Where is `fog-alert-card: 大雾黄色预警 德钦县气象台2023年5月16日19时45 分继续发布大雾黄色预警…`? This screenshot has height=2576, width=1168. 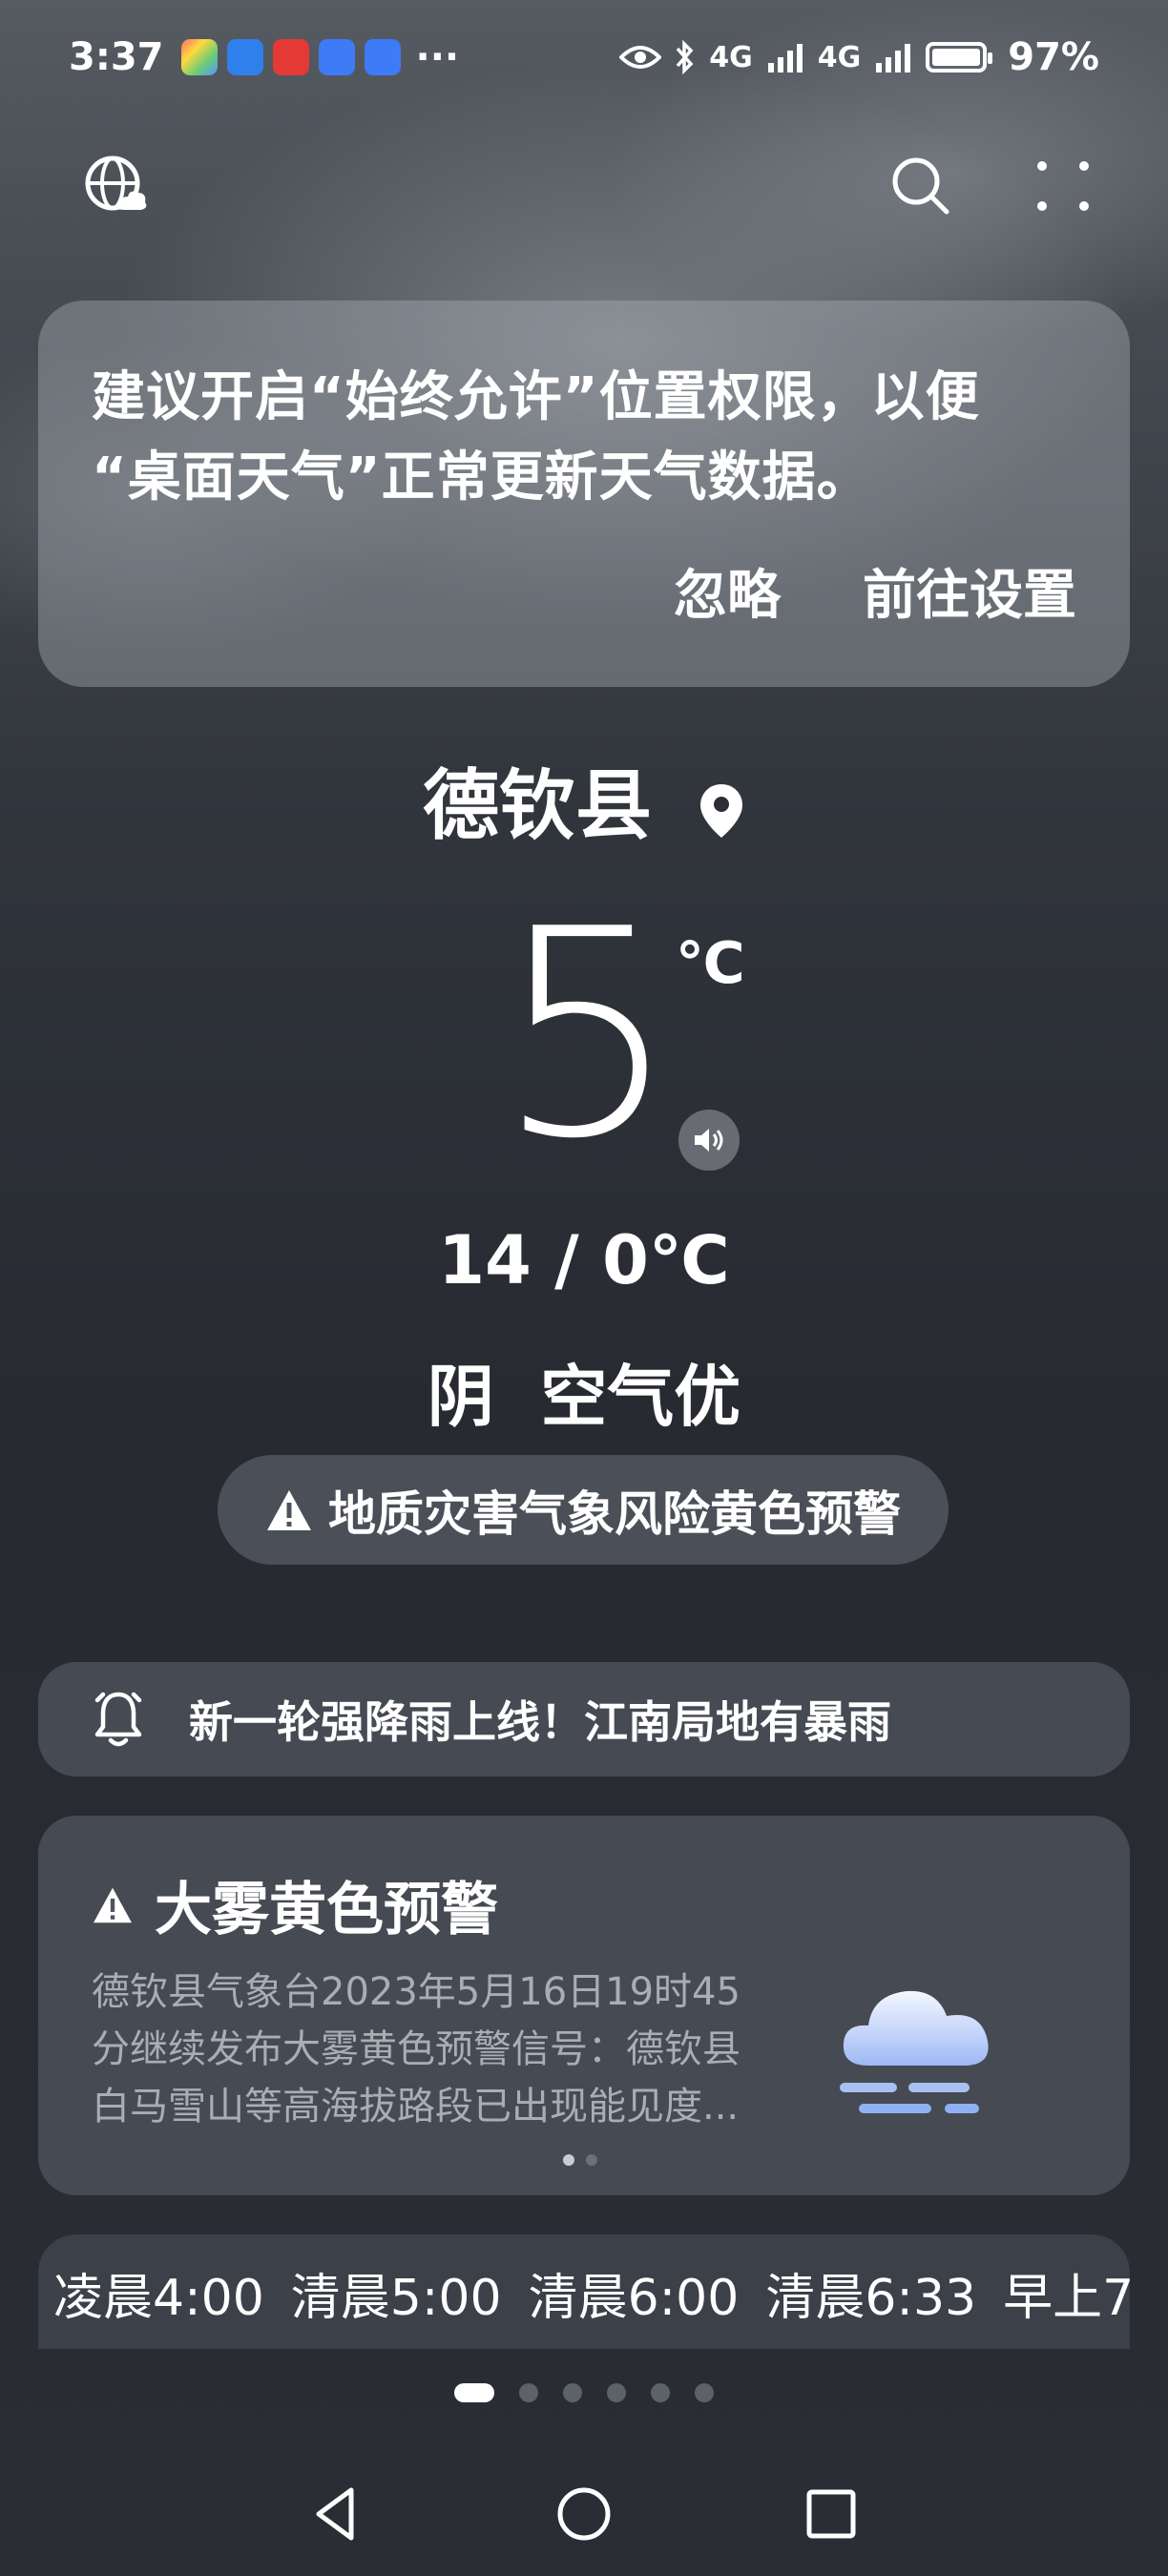
fog-alert-card: 大雾黄色预警 德钦县气象台2023年5月16日19时45 分继续发布大雾黄色预警… is located at coordinates (584, 2005).